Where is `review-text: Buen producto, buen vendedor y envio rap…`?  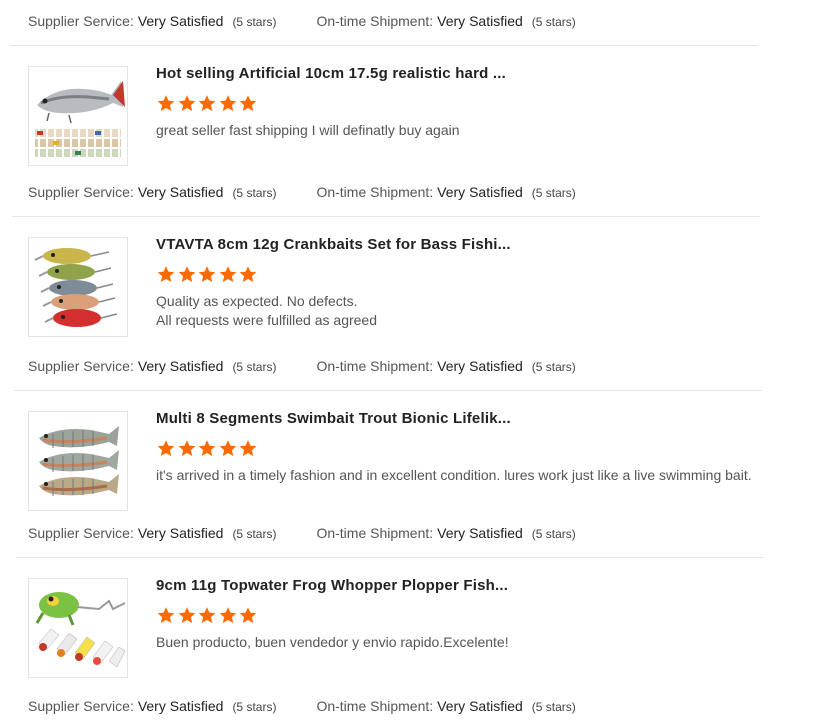
review-text: Buen producto, buen vendedor y envio rap… is located at coordinates (332, 642).